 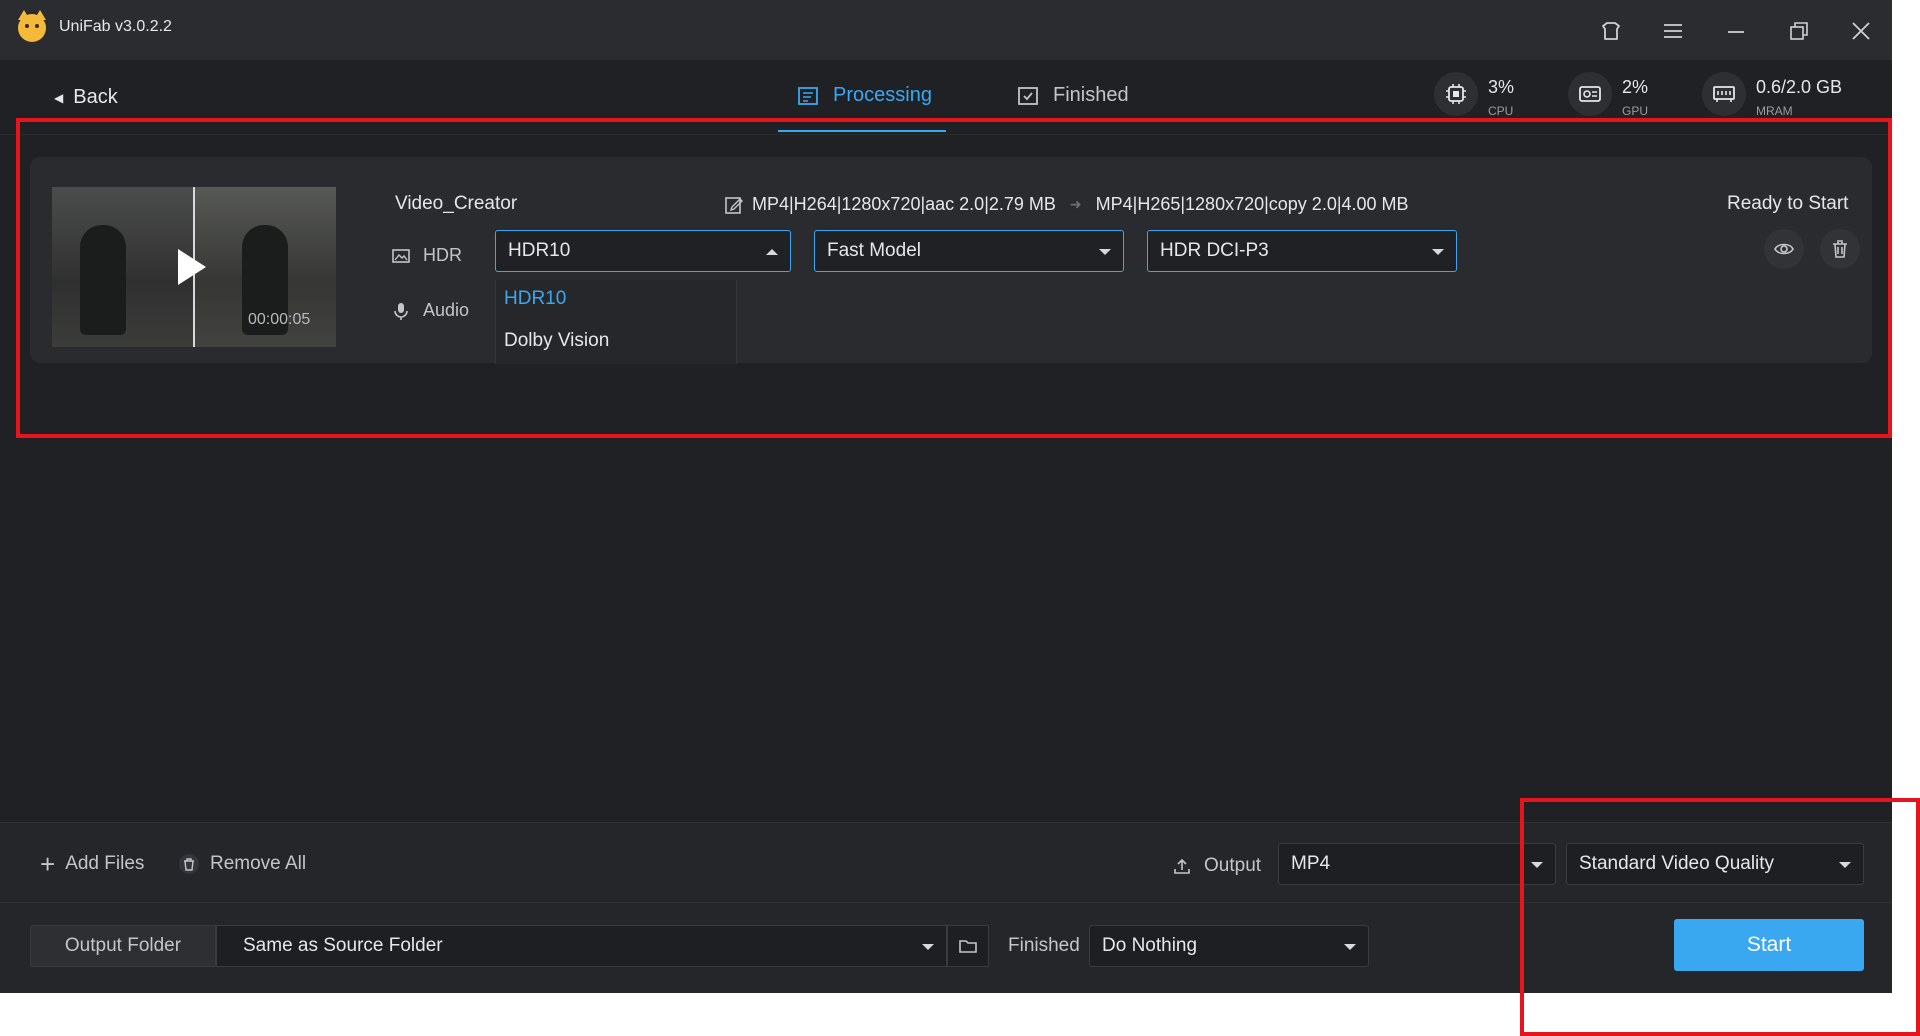 I want to click on title-bar: UniFab v3.0.2.2, so click(x=946, y=30).